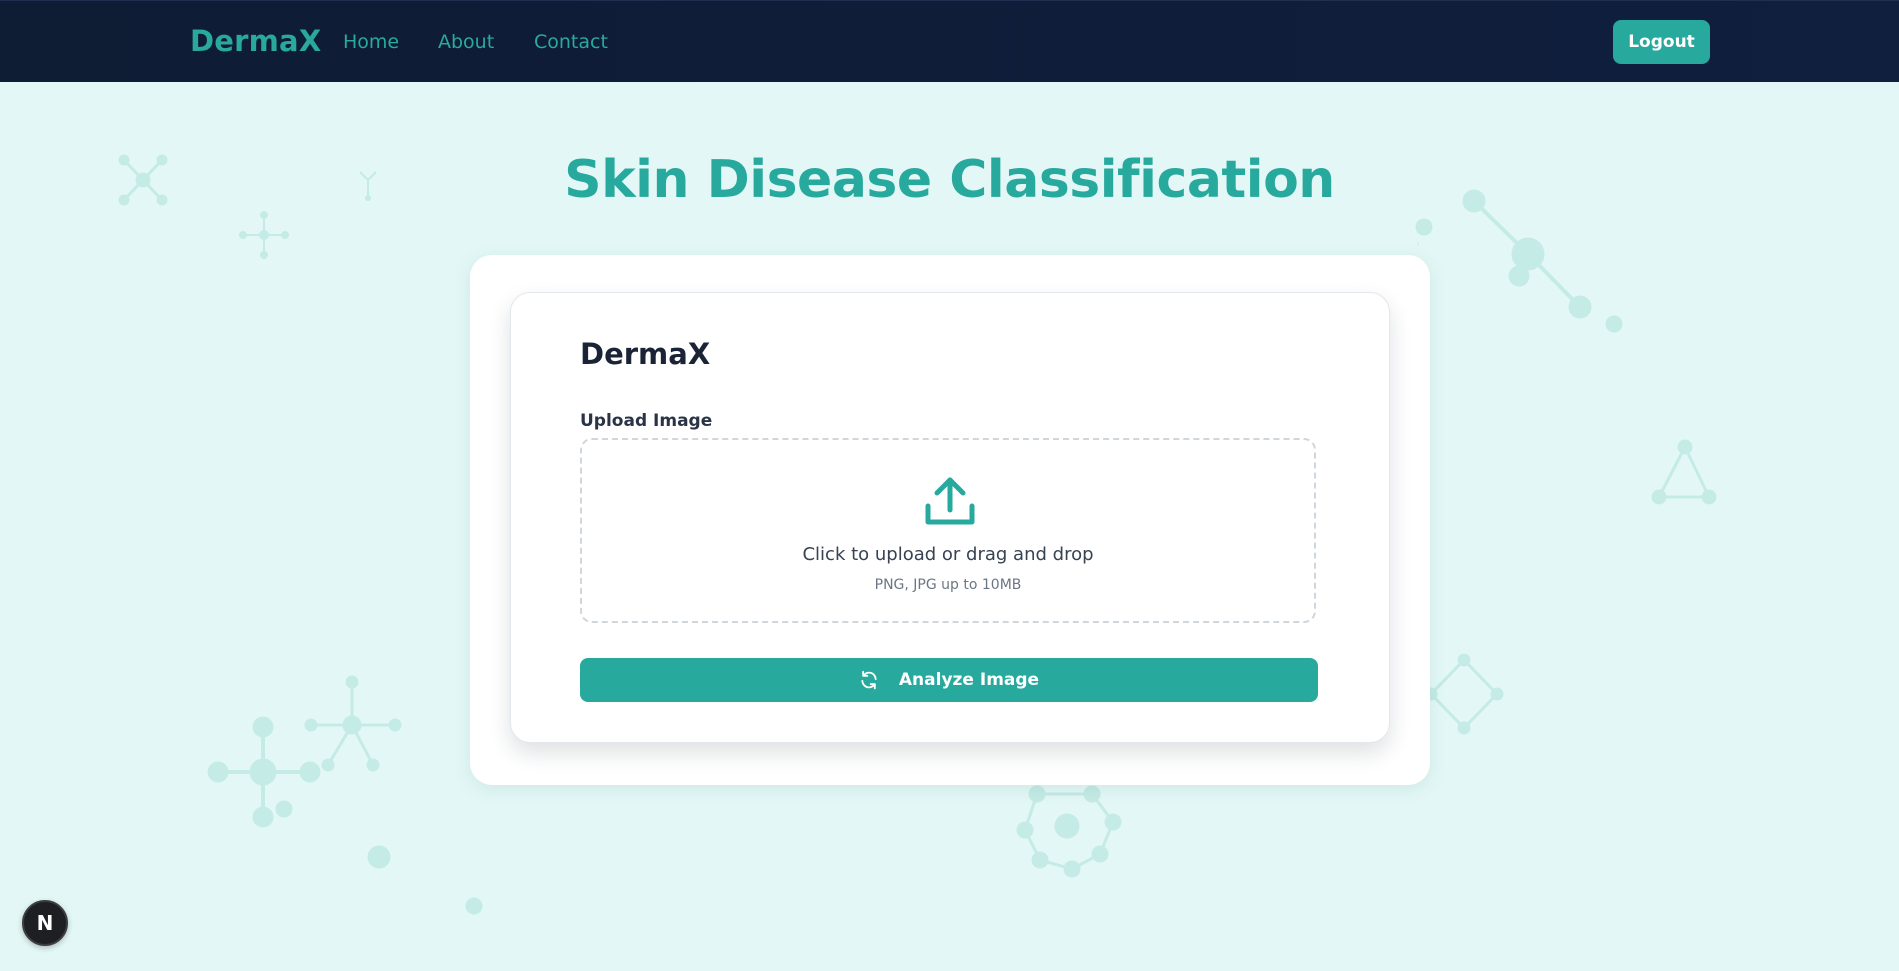 This screenshot has width=1899, height=971. What do you see at coordinates (466, 42) in the screenshot?
I see `nav-link-about: About` at bounding box center [466, 42].